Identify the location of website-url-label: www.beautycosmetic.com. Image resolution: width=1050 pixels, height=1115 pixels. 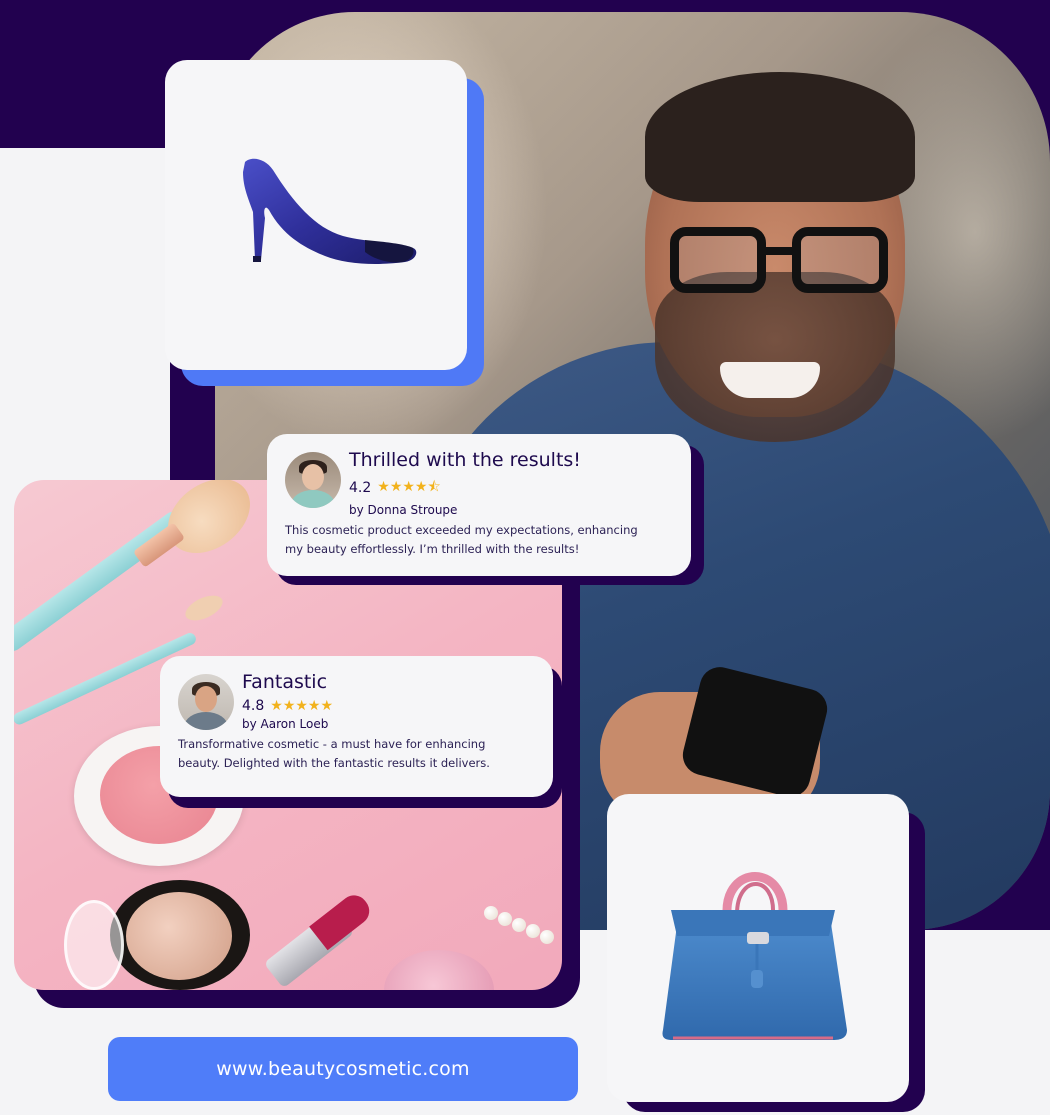
(343, 1069).